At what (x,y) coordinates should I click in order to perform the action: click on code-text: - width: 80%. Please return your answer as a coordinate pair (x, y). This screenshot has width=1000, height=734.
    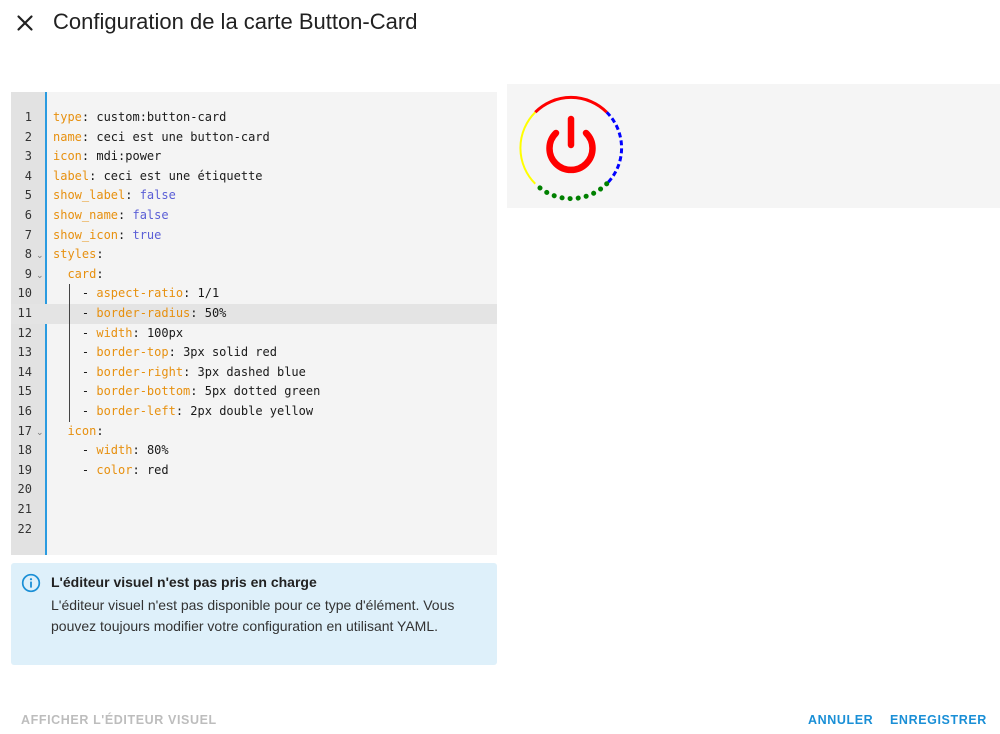
    Looking at the image, I should click on (111, 451).